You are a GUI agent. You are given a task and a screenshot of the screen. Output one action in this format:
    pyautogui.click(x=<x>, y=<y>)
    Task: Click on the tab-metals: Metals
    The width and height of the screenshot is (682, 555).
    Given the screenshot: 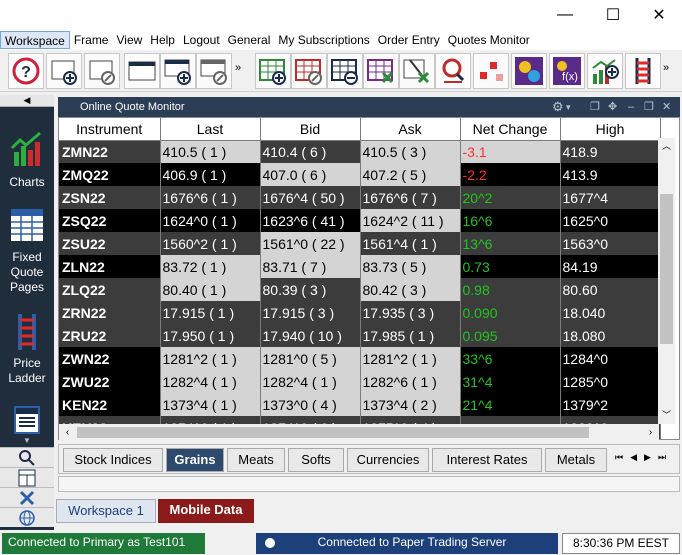 What is the action you would take?
    pyautogui.click(x=576, y=460)
    